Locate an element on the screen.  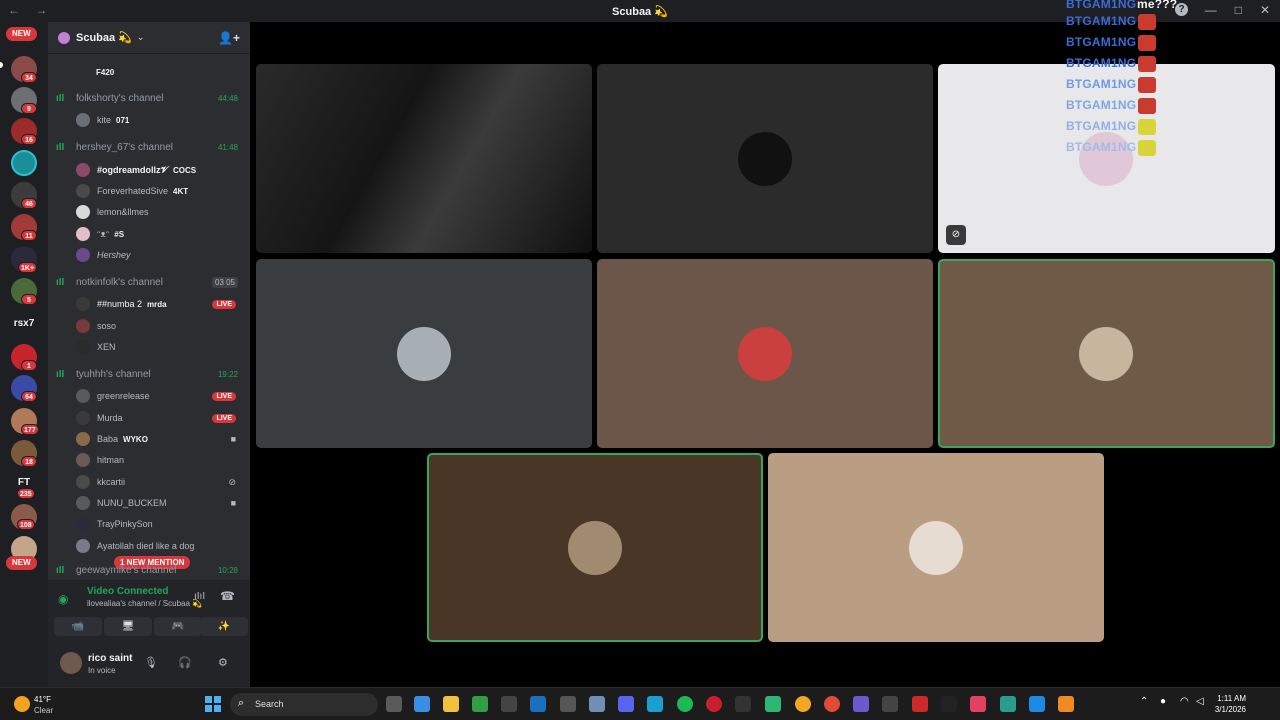
voice-channel: ıII folkshorty's channel 44:48 is located at coordinates (150, 98).